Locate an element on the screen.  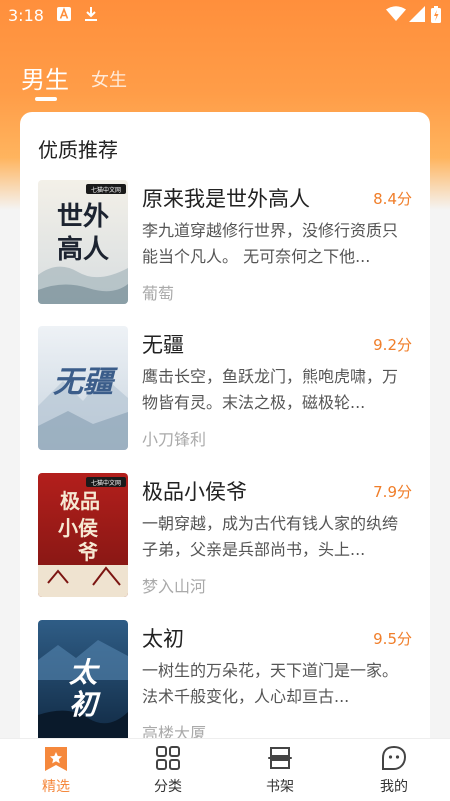
book-title: 太初 is located at coordinates (163, 639).